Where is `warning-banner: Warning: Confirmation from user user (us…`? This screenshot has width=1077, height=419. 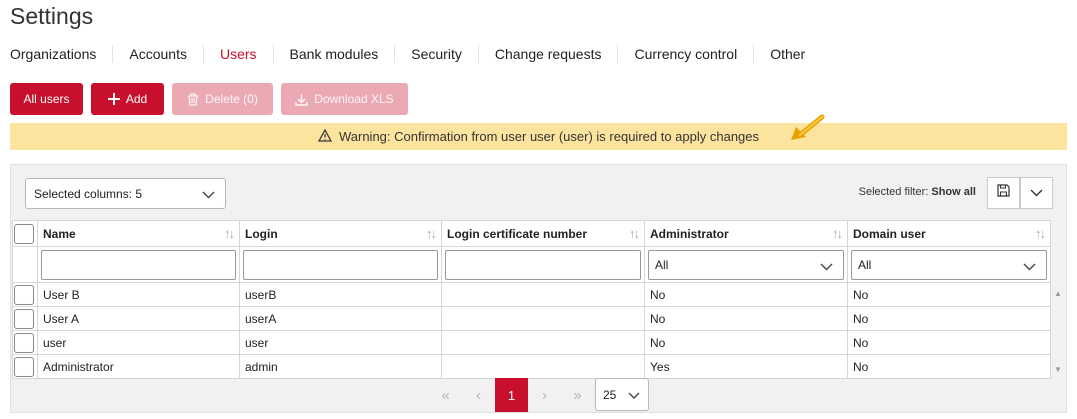 warning-banner: Warning: Confirmation from user user (us… is located at coordinates (538, 136).